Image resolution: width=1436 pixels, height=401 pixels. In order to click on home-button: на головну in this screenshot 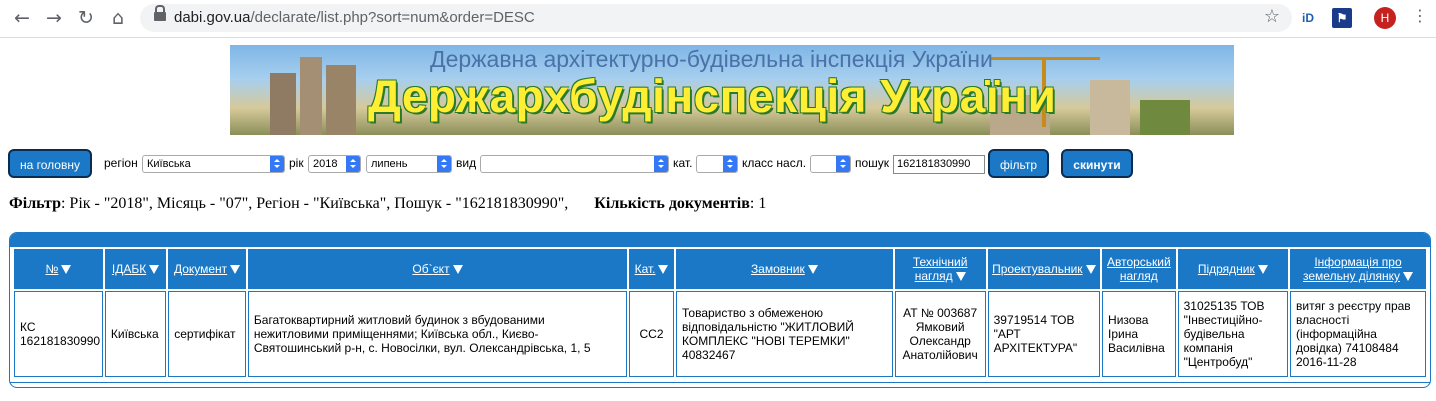, I will do `click(50, 163)`.